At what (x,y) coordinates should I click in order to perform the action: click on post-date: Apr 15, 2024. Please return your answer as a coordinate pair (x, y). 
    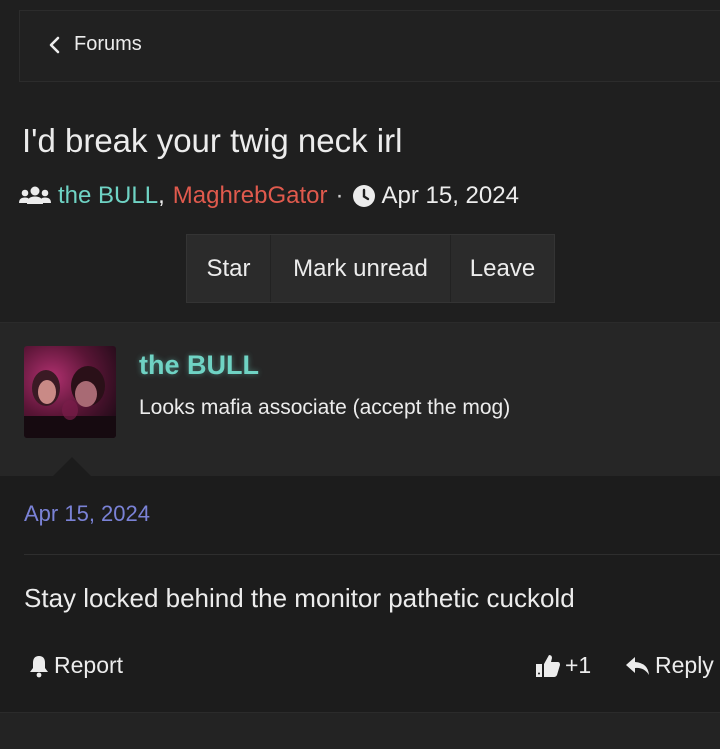
    Looking at the image, I should click on (87, 514).